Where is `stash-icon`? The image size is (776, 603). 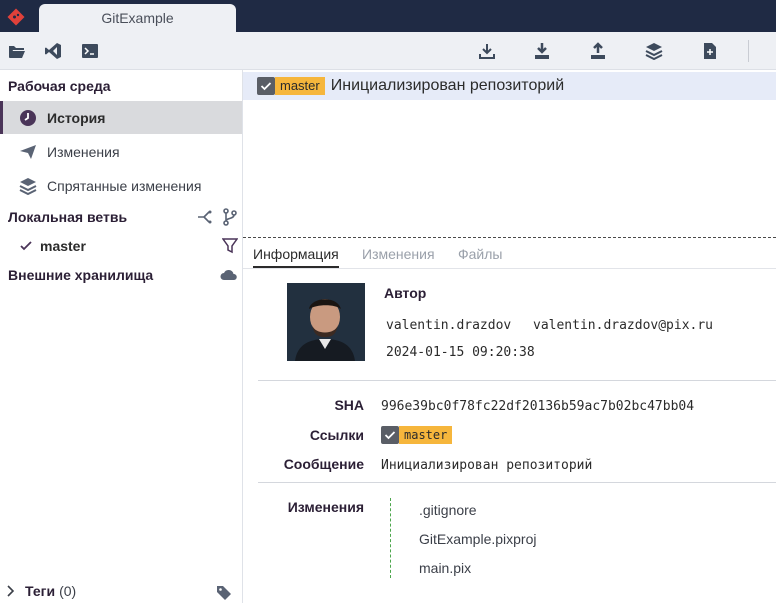
stash-icon is located at coordinates (654, 51).